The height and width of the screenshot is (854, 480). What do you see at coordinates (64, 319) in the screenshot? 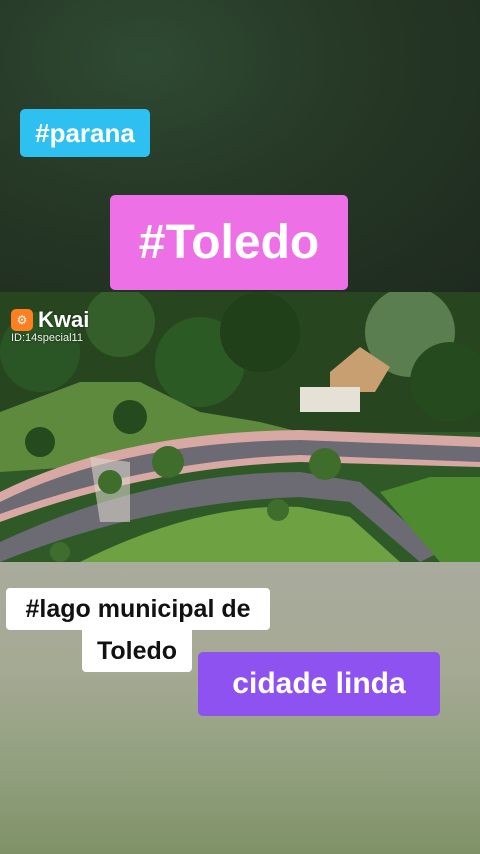
I see `kwai-brand-label: Kwai` at bounding box center [64, 319].